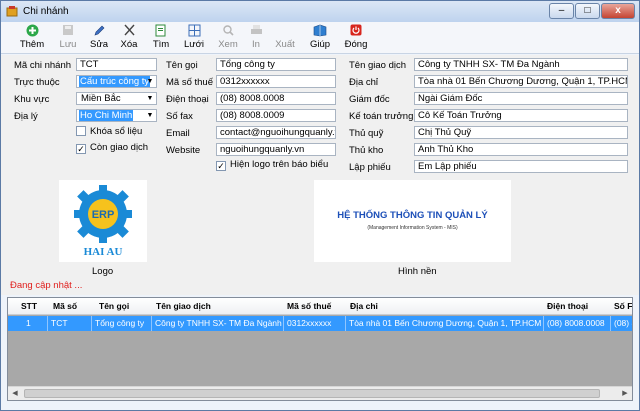 This screenshot has height=411, width=640. Describe the element at coordinates (43, 65) in the screenshot. I see `branch-code-label: Mã chi nhánh` at that location.